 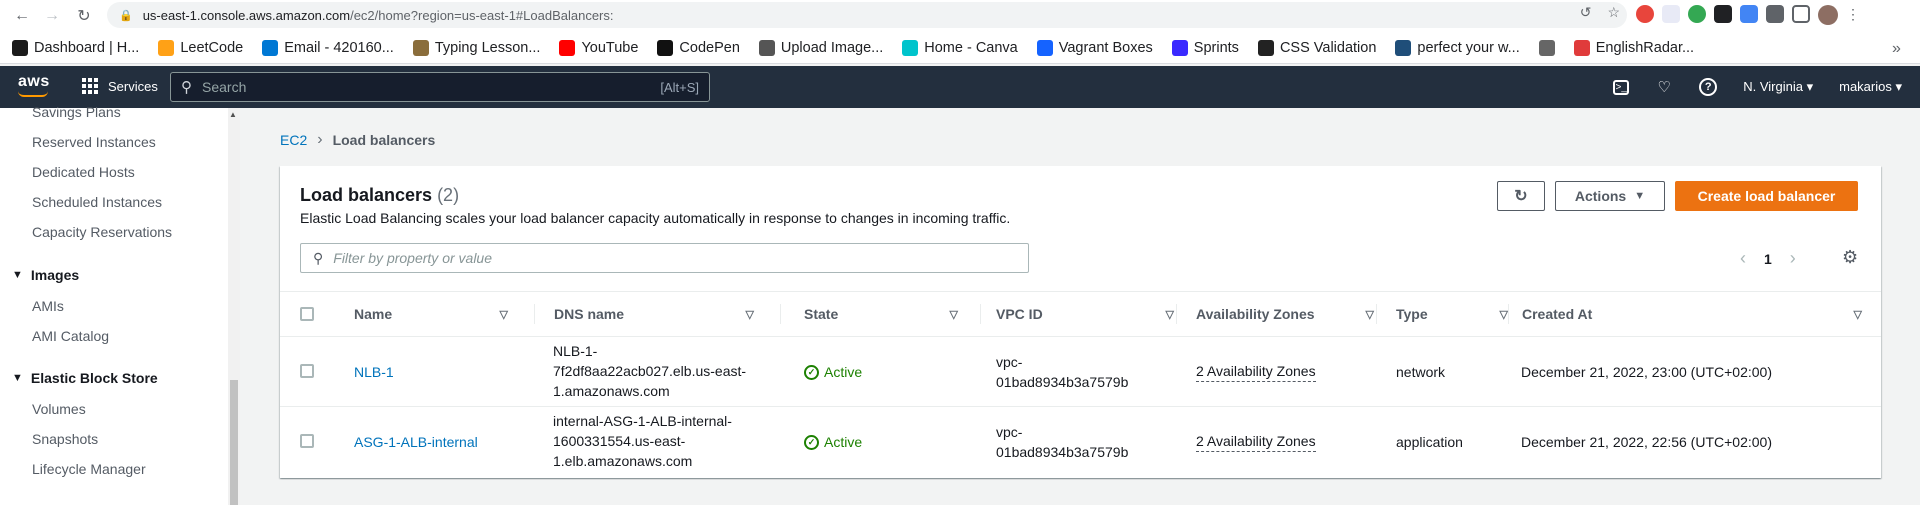 I want to click on actions-button: Actions ▼, so click(x=1610, y=196).